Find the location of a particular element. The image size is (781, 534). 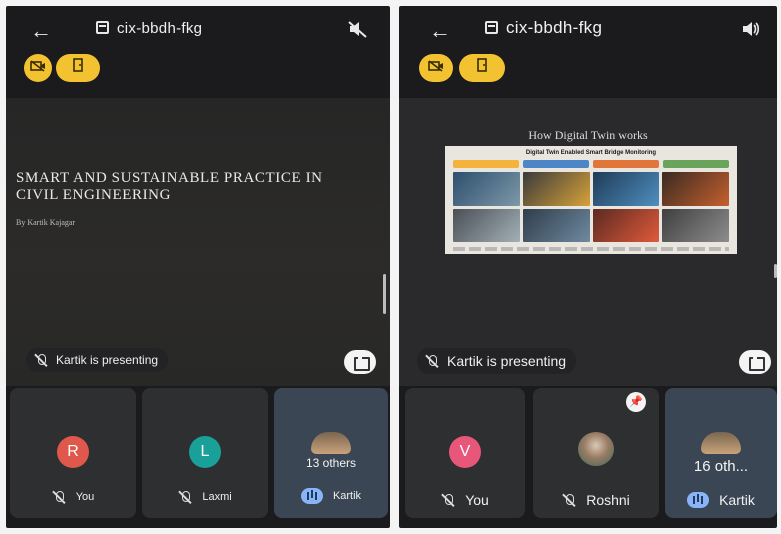

participant-name: Laxmi is located at coordinates (217, 497).